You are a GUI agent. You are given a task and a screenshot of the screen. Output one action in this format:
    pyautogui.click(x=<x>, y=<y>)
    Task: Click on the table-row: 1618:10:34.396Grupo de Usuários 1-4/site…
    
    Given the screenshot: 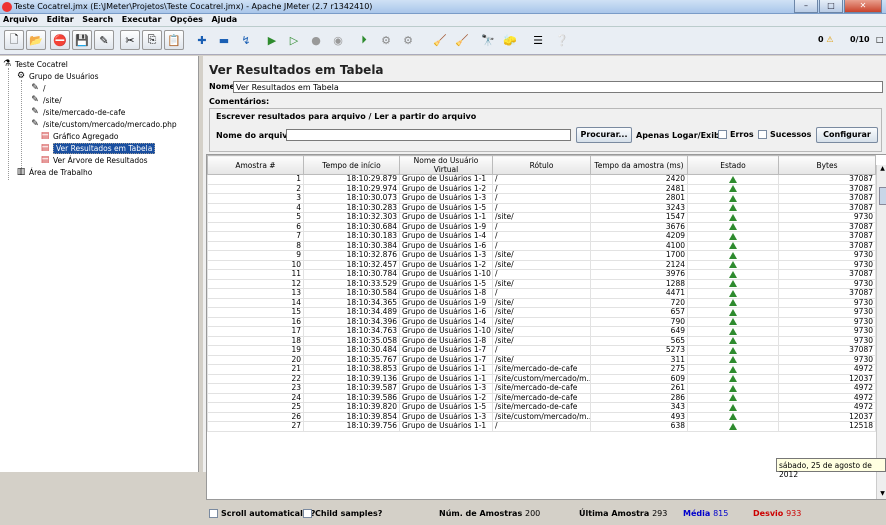 What is the action you would take?
    pyautogui.click(x=542, y=322)
    